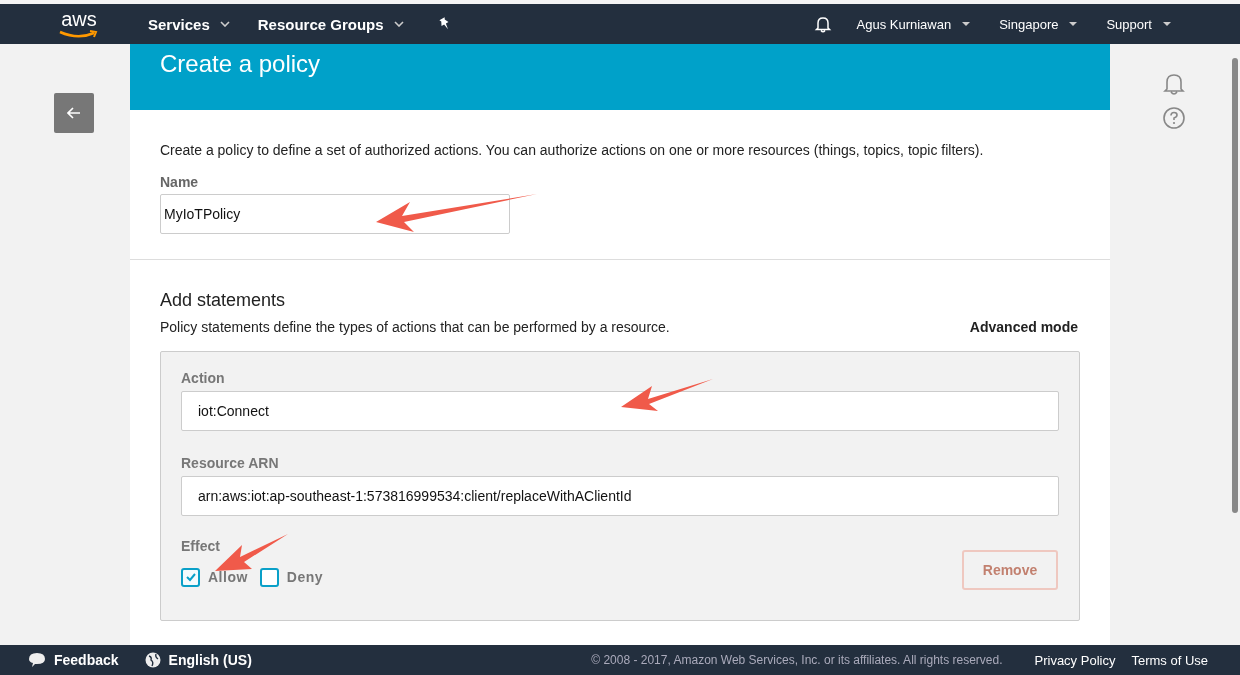 The width and height of the screenshot is (1240, 675). What do you see at coordinates (203, 378) in the screenshot?
I see `field-label: Action` at bounding box center [203, 378].